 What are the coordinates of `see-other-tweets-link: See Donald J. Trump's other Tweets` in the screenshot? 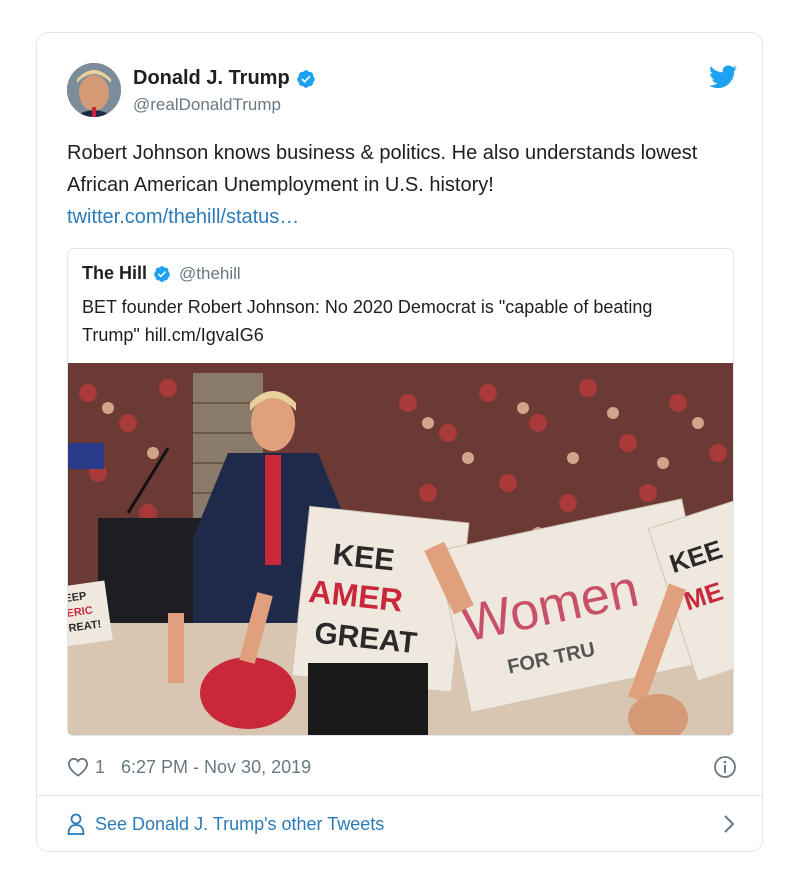 It's located at (239, 824).